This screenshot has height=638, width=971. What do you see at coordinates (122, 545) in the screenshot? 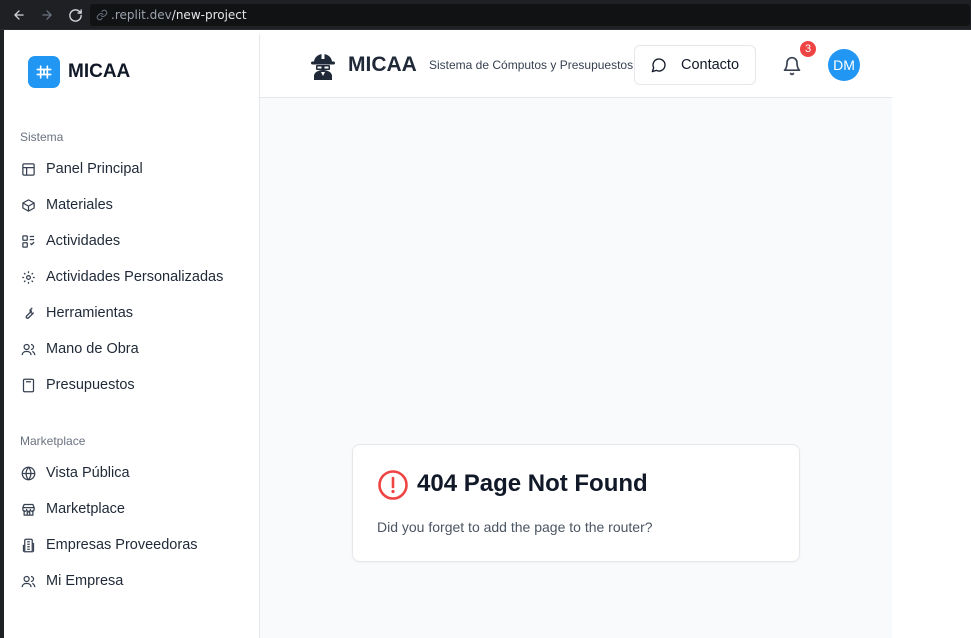
I see `sidebar-item-label: Empresas Proveedoras` at bounding box center [122, 545].